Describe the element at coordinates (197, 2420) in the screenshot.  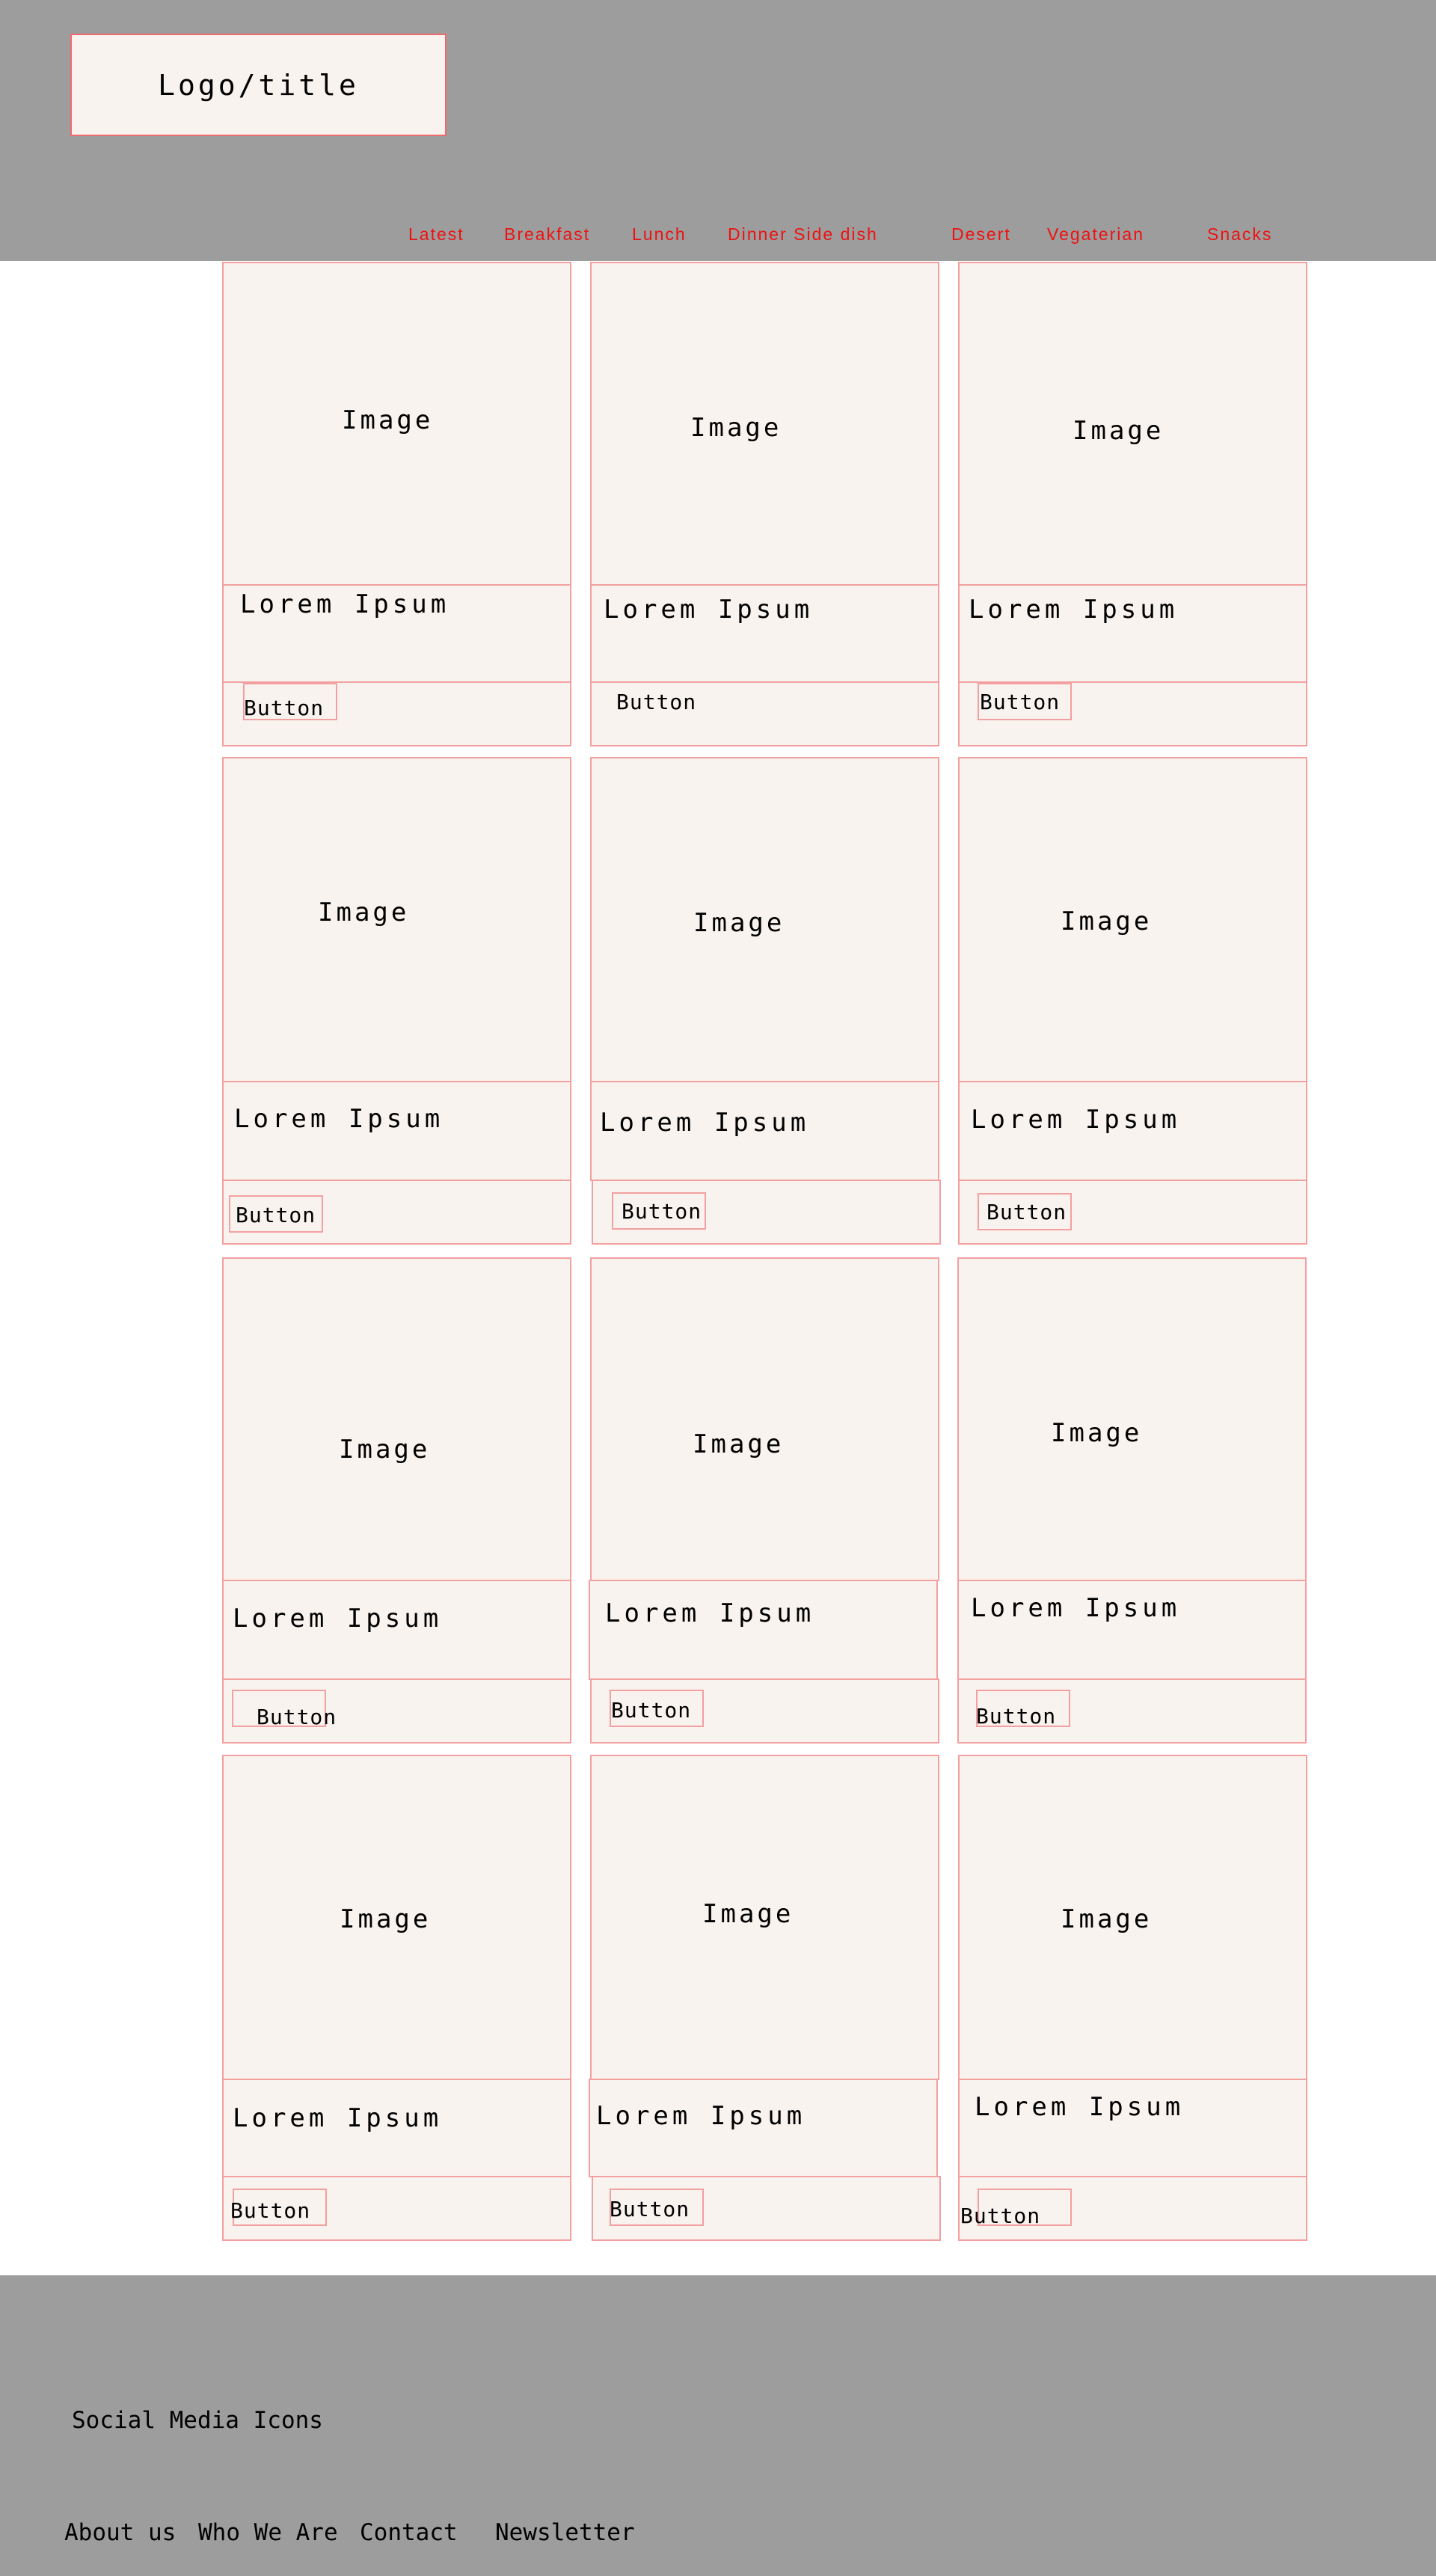
I see `social-media-icons: Social Media Icons` at that location.